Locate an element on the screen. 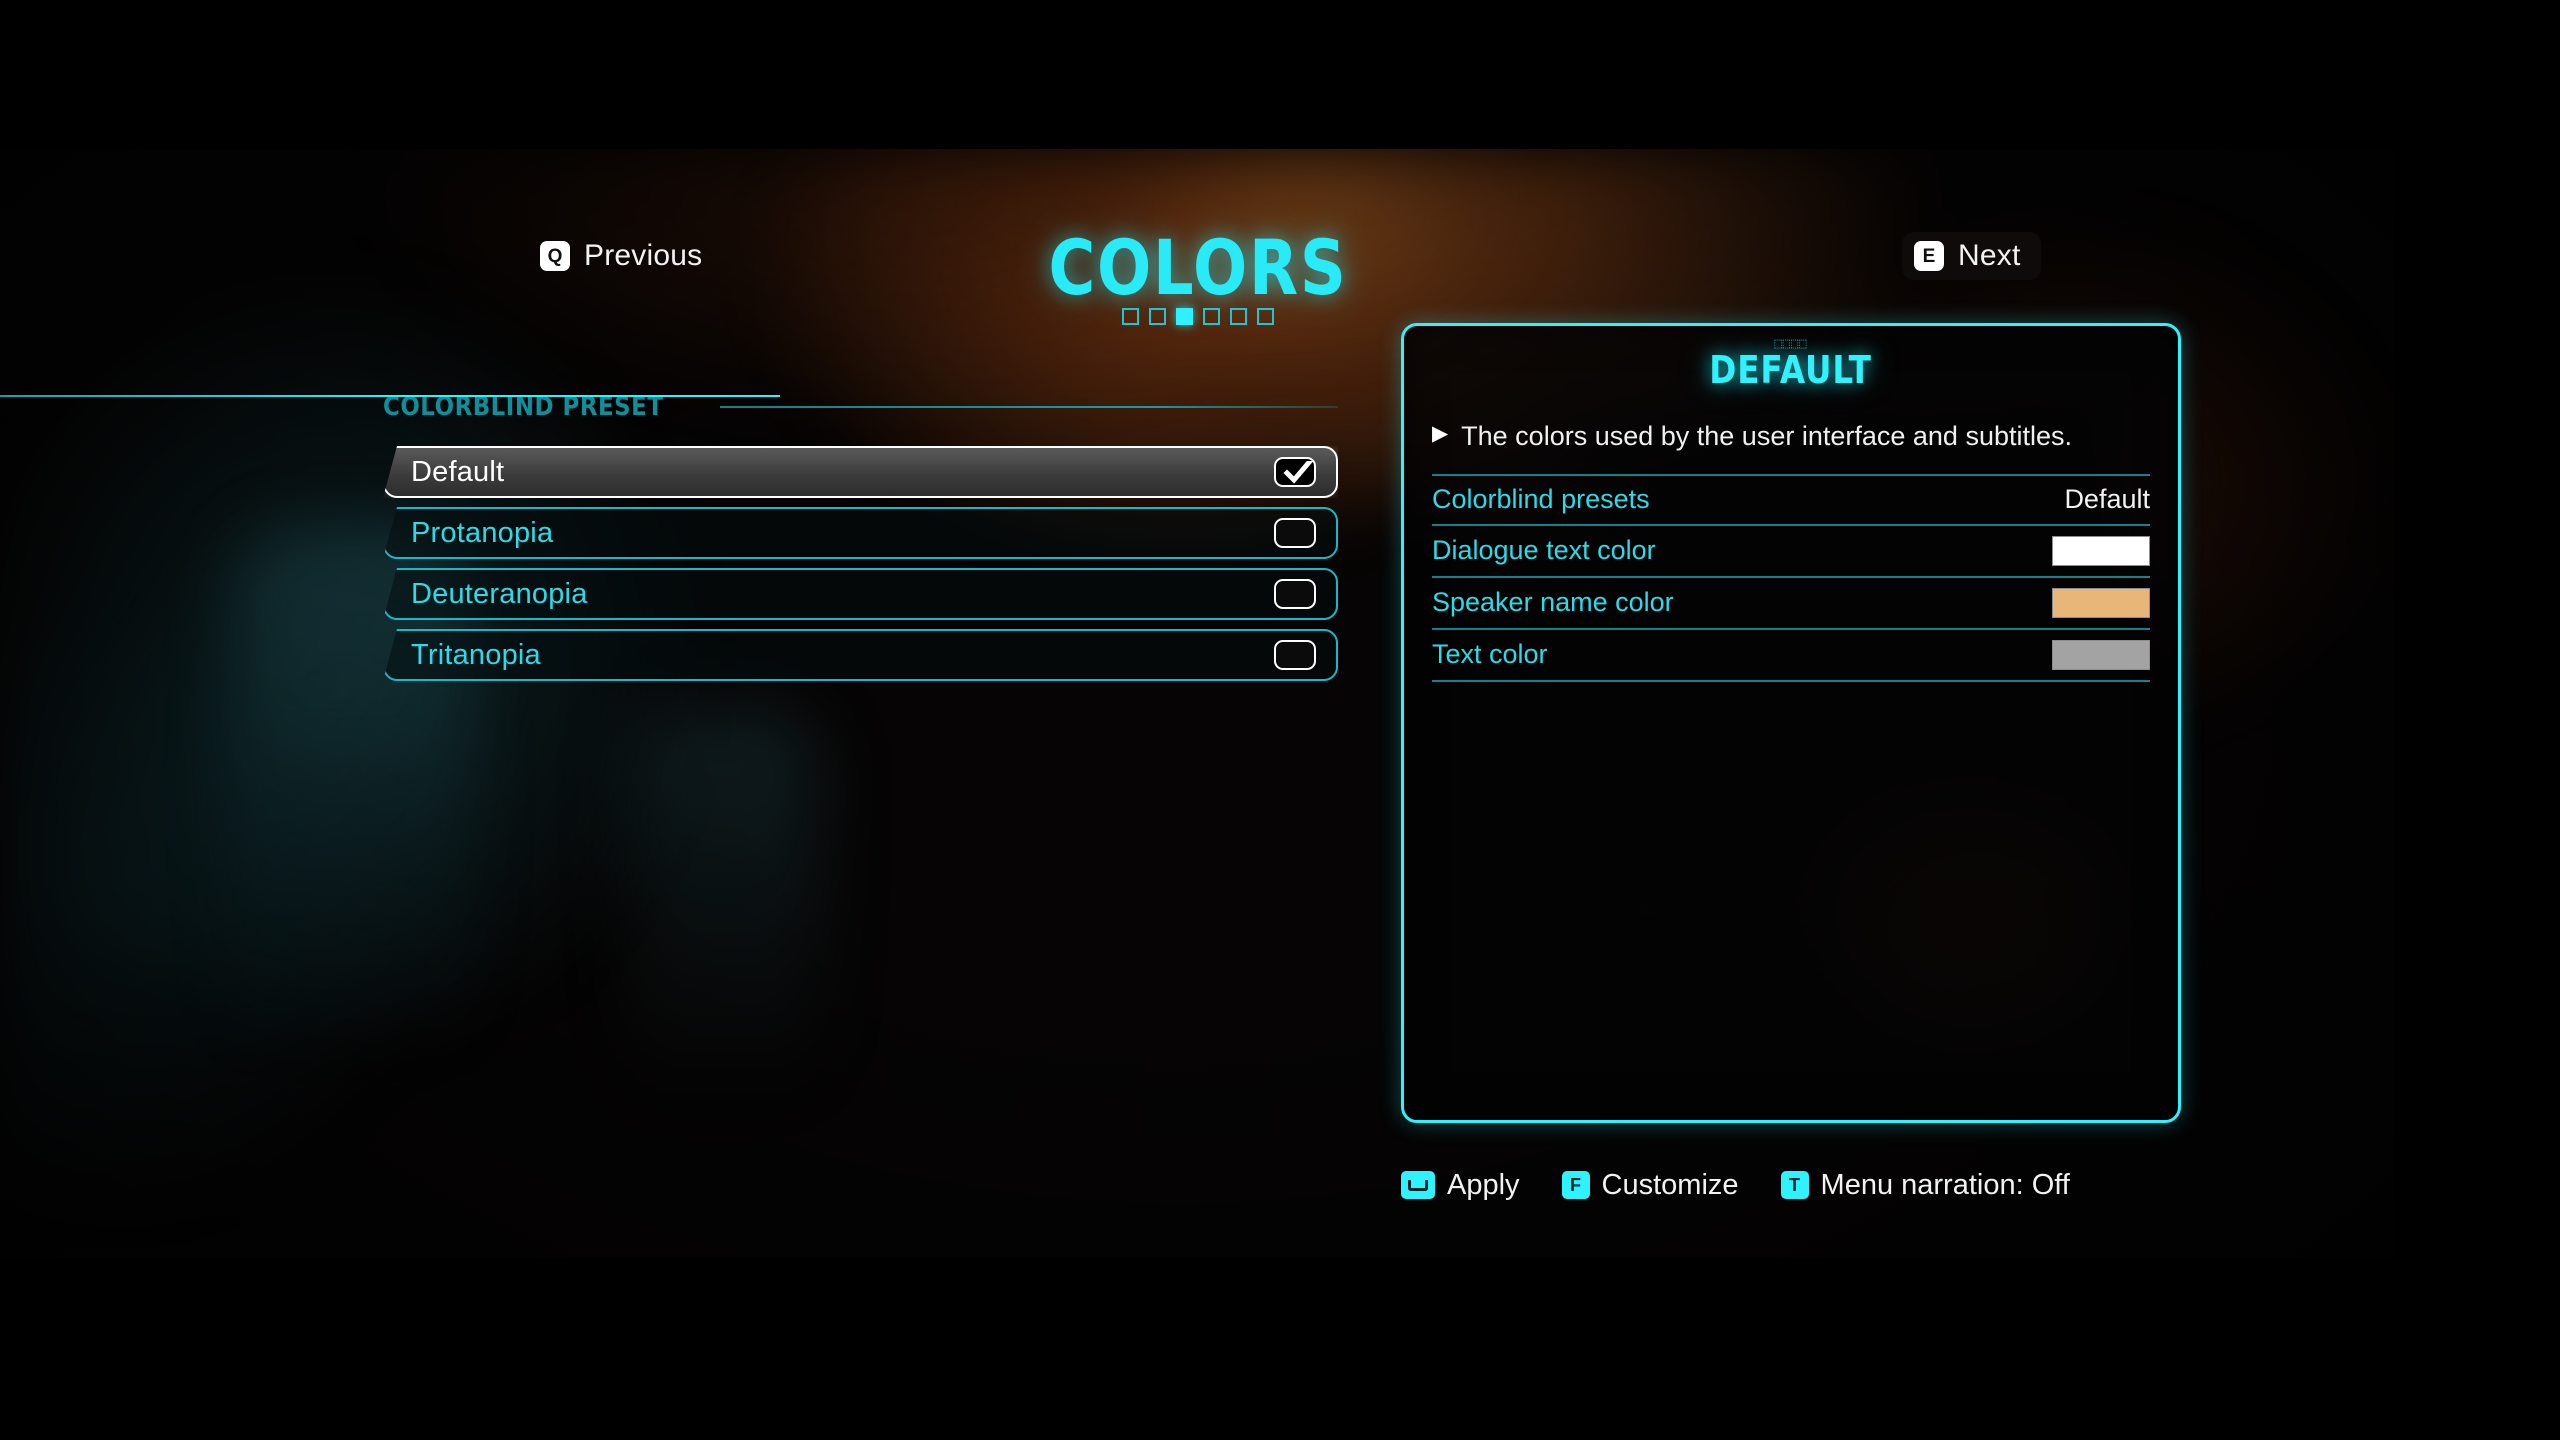  action-apply: Apply is located at coordinates (1460, 1185).